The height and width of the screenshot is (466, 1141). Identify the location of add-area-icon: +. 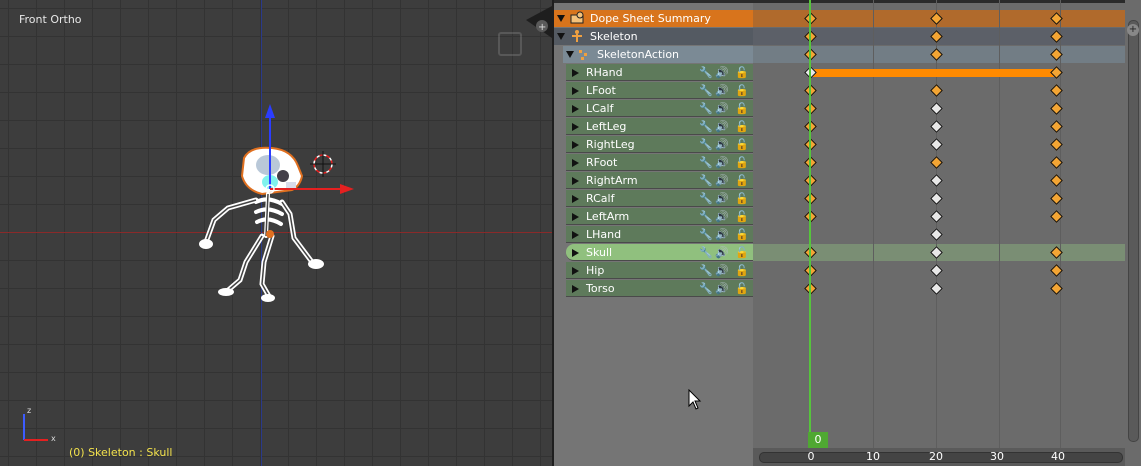
(1133, 30).